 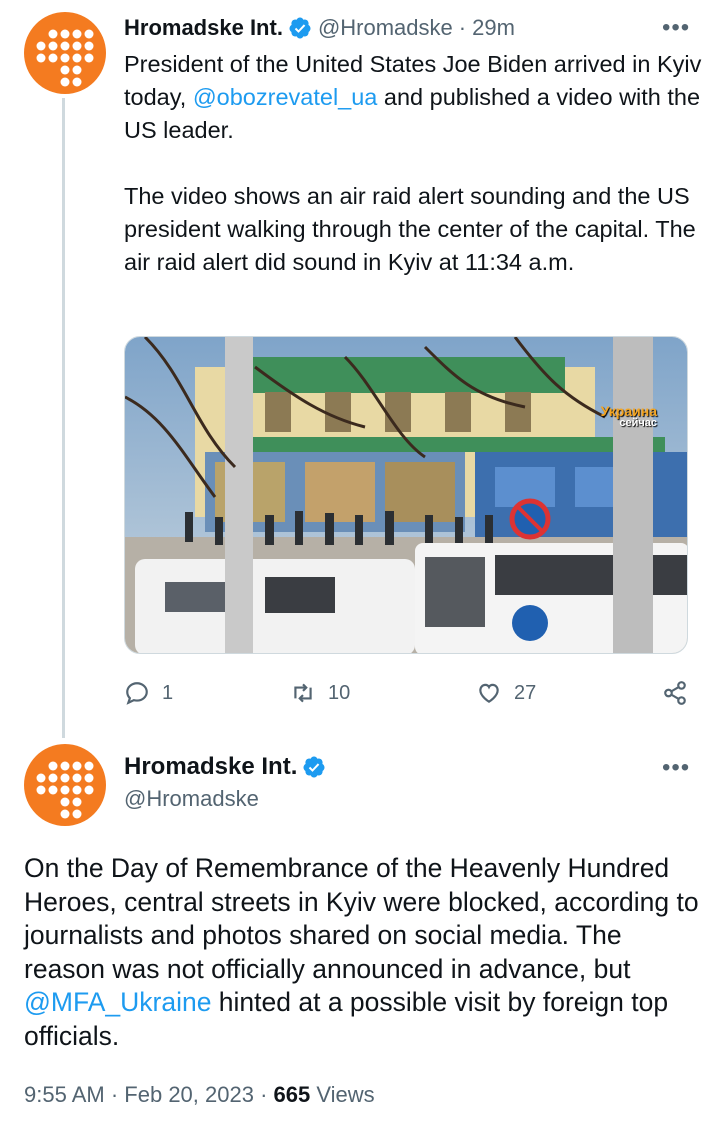 I want to click on tweet-actions: 1 10 27, so click(x=407, y=693).